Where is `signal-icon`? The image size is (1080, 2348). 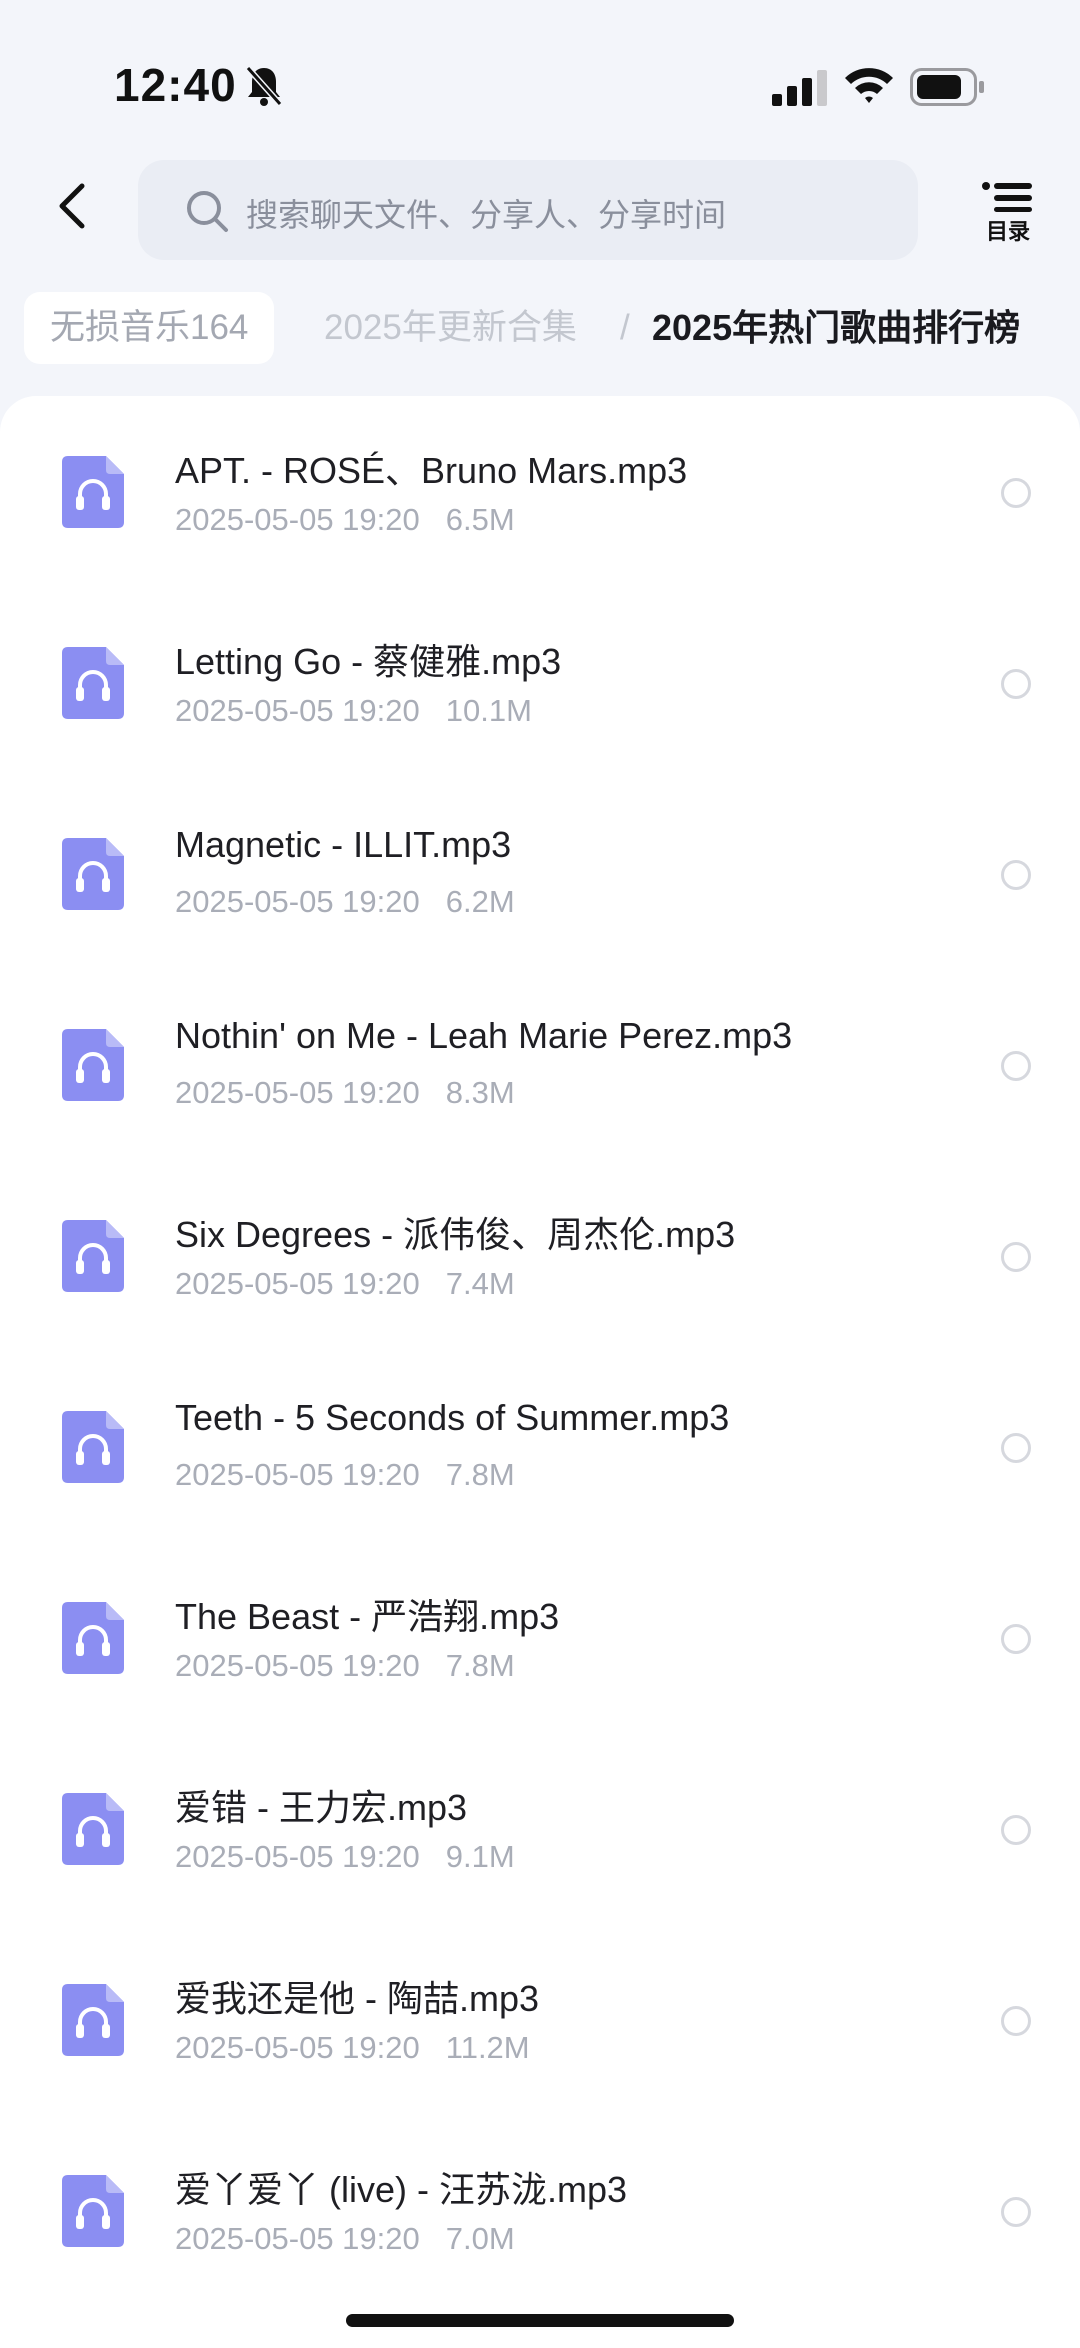
signal-icon is located at coordinates (799, 88).